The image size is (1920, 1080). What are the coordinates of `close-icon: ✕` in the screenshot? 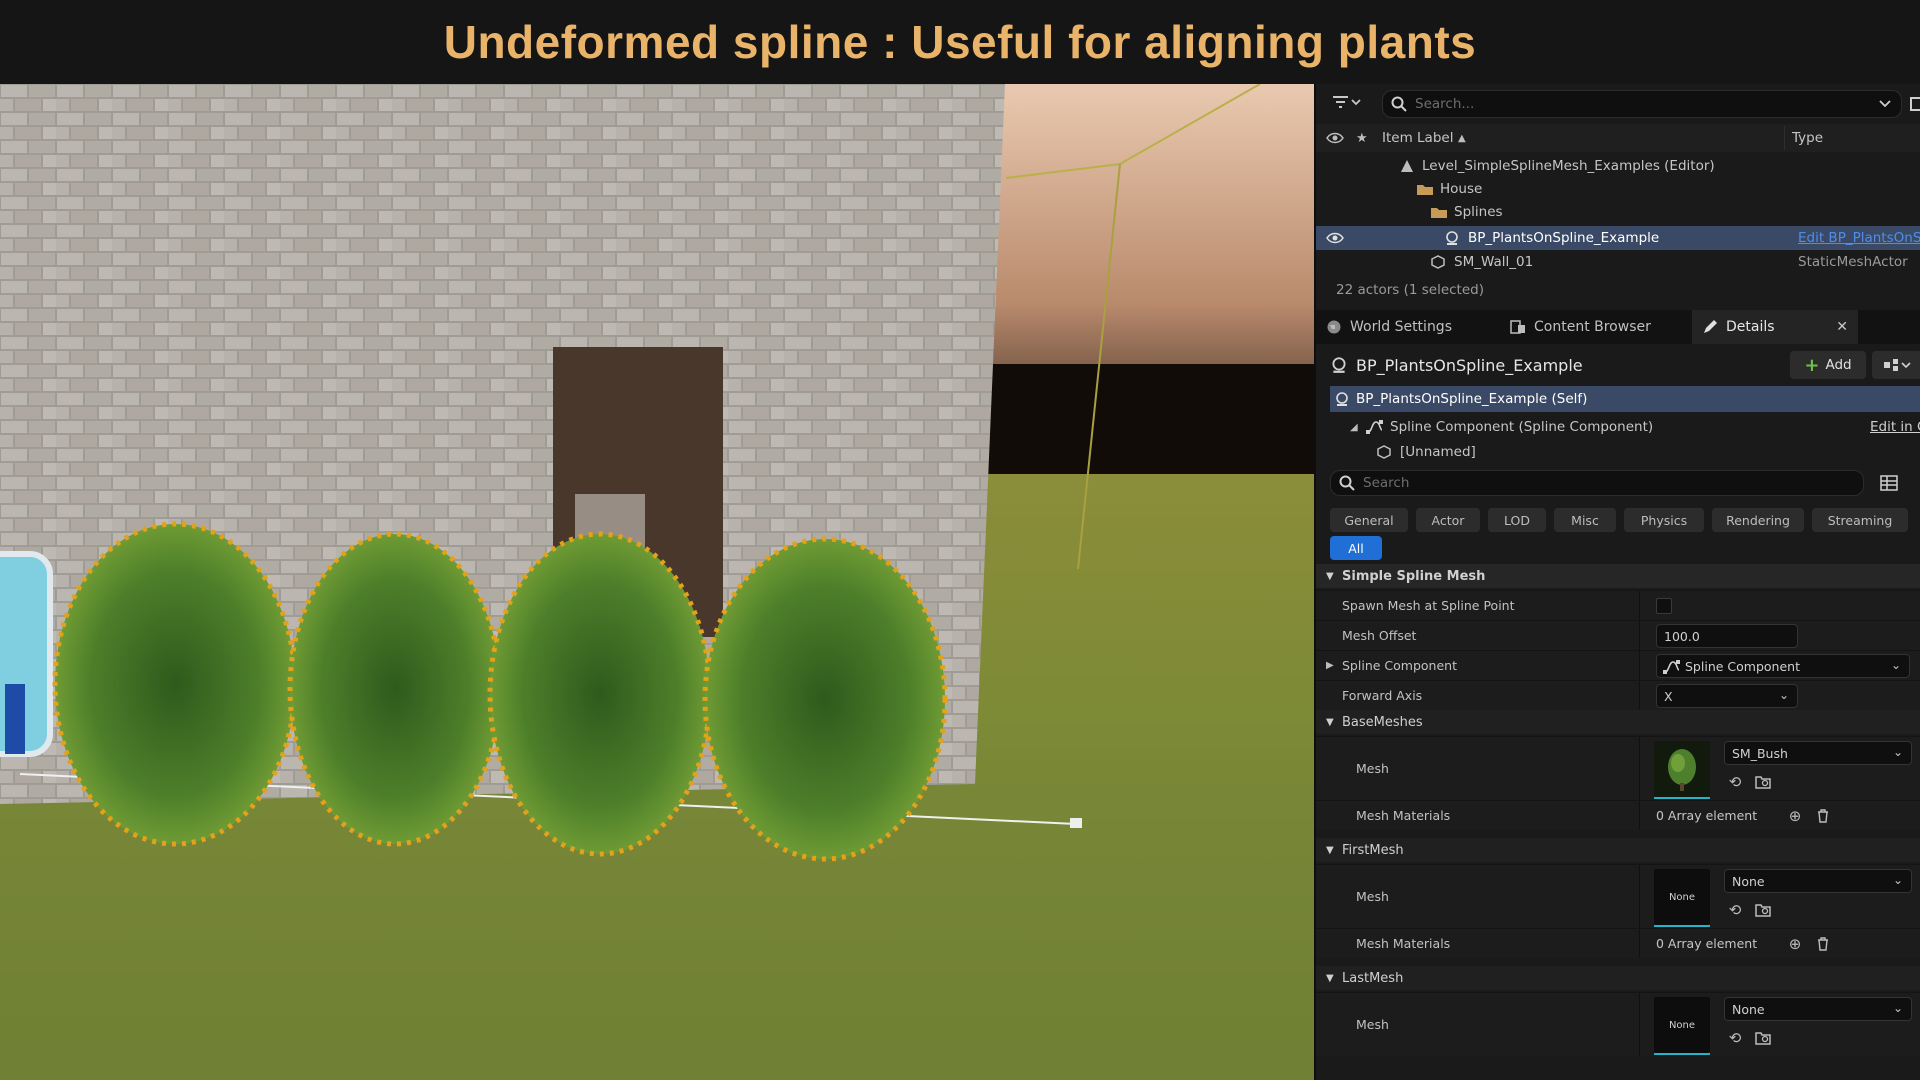 It's located at (1842, 327).